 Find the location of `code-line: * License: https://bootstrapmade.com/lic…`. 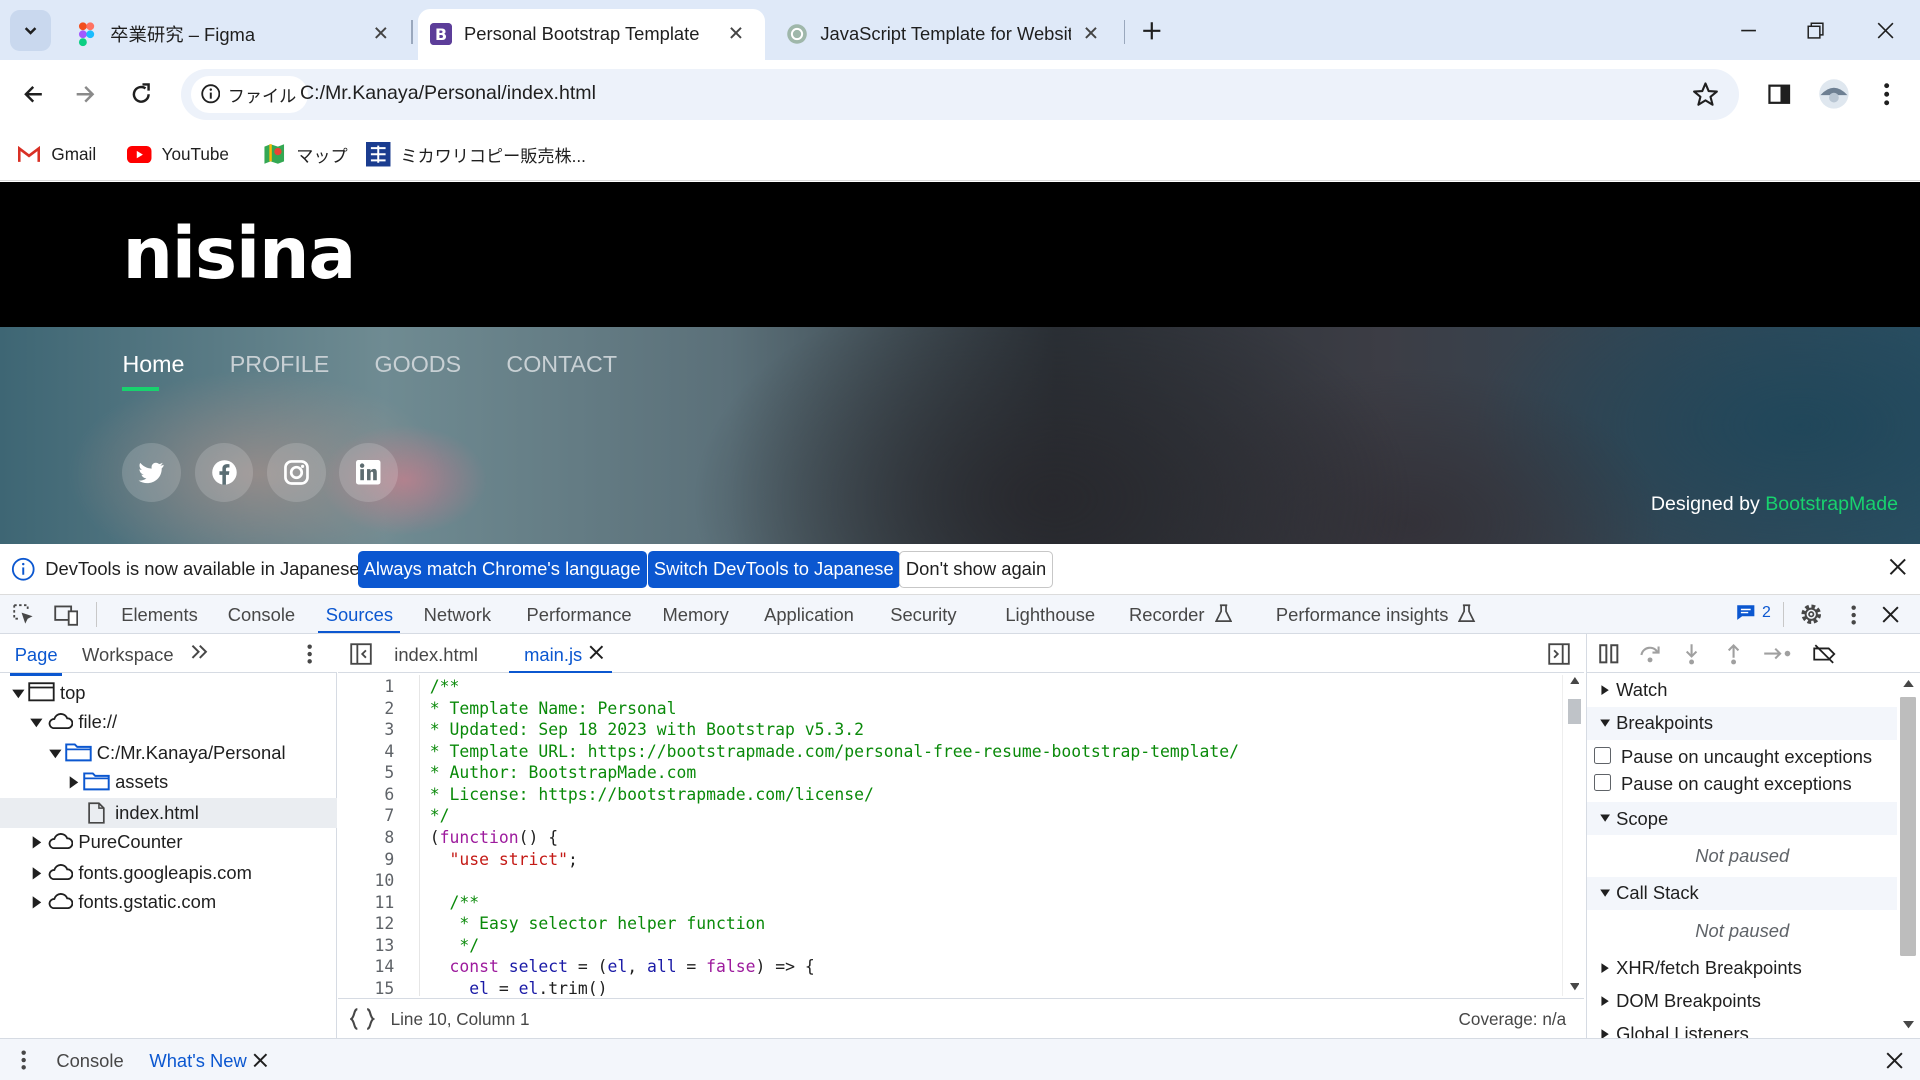

code-line: * License: https://bootstrapmade.com/lic… is located at coordinates (652, 794).